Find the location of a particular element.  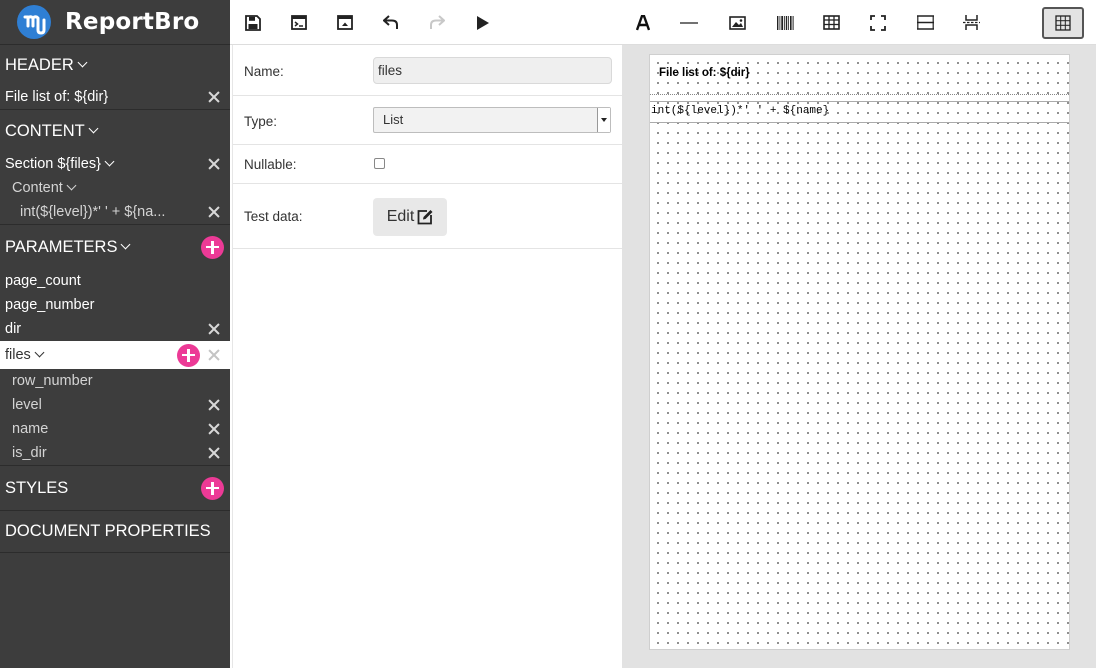

preview-xlsx-button is located at coordinates (345, 22).